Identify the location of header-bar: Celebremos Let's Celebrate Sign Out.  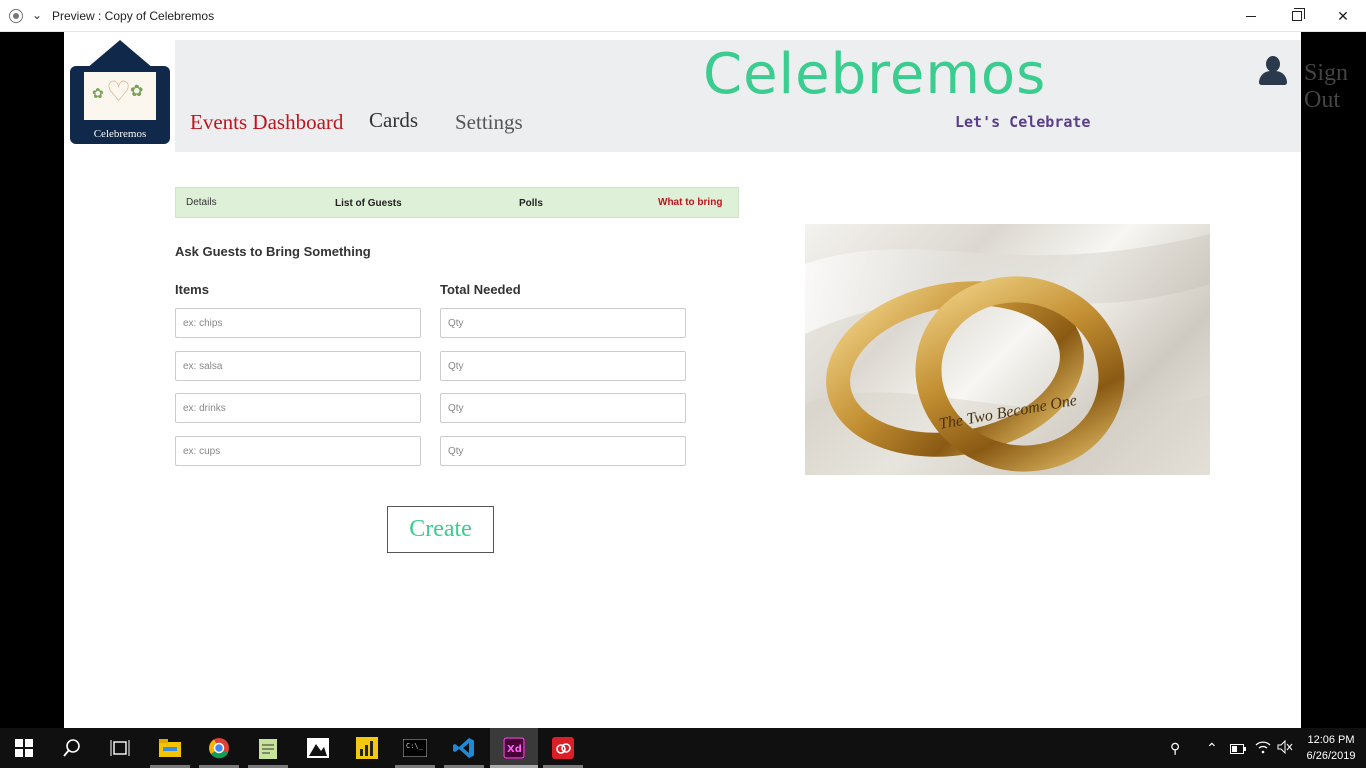
(761, 96).